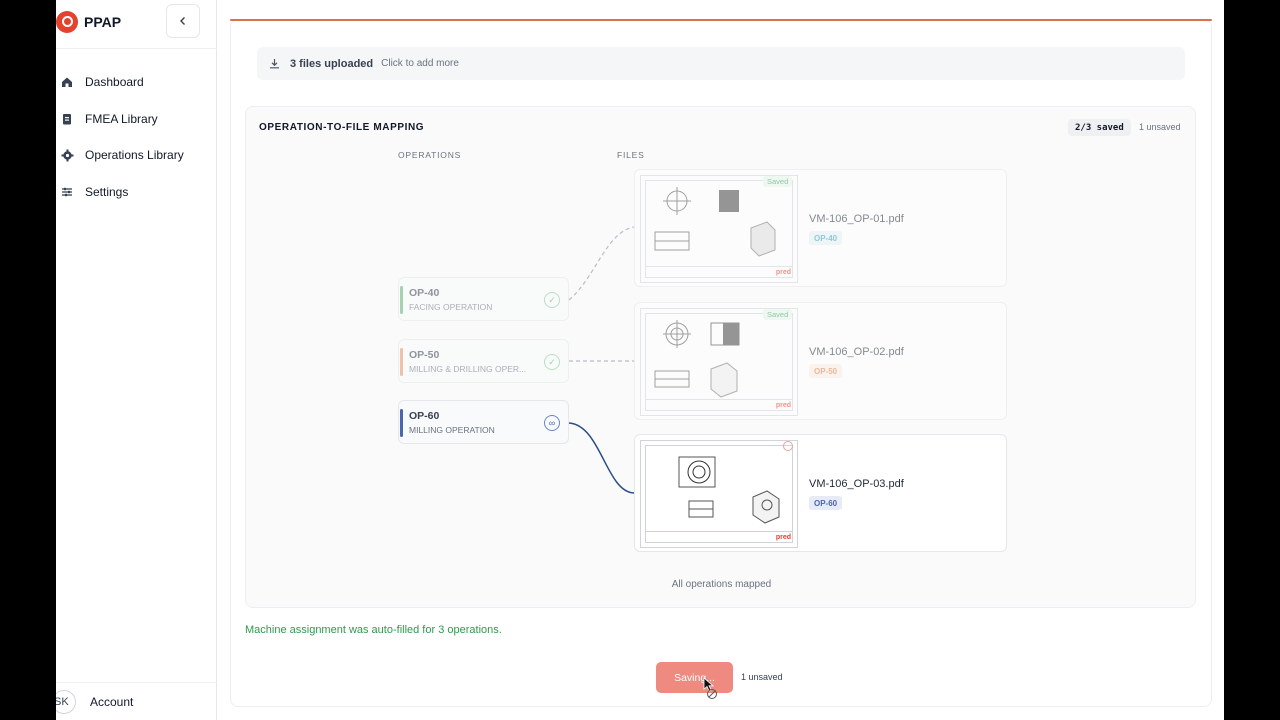  What do you see at coordinates (856, 352) in the screenshot?
I see `file-name: VM-106_OP-02.pdf` at bounding box center [856, 352].